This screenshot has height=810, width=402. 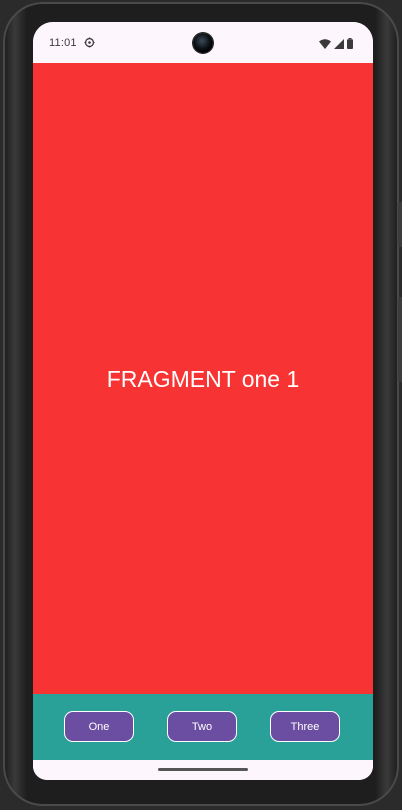 I want to click on status-time: 11:01, so click(x=63, y=43).